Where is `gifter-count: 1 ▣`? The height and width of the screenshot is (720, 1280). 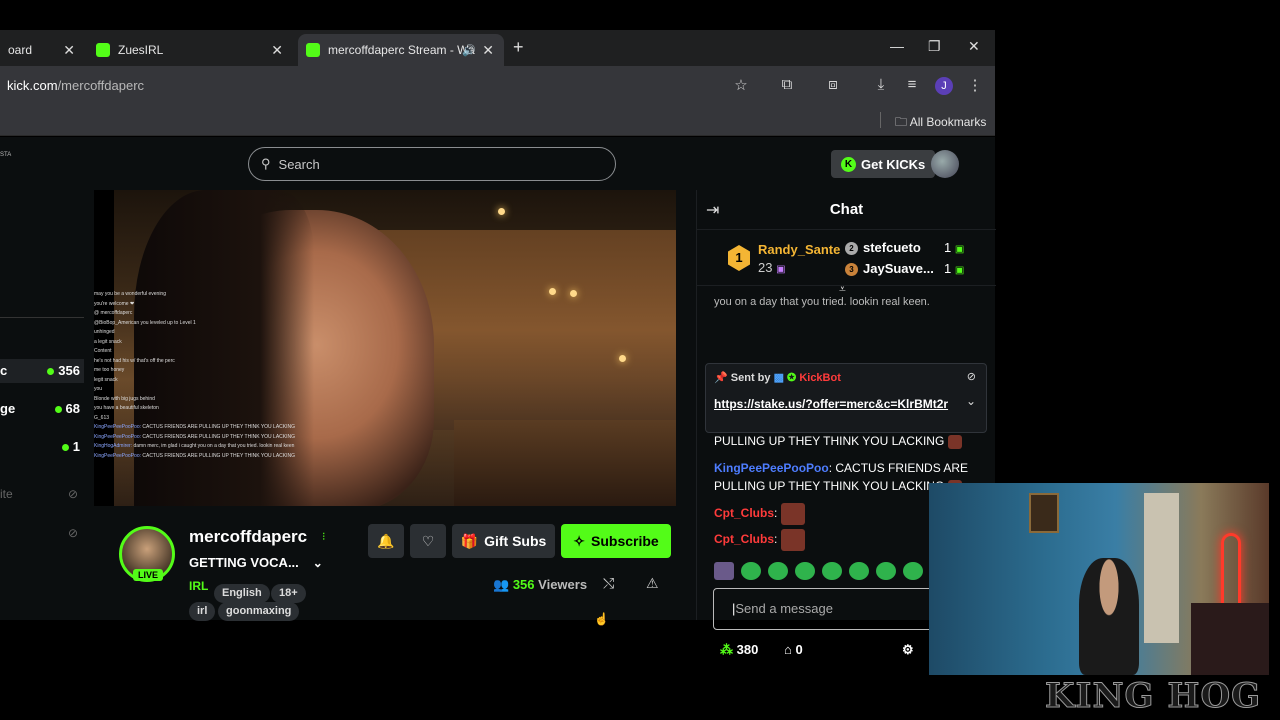 gifter-count: 1 ▣ is located at coordinates (954, 268).